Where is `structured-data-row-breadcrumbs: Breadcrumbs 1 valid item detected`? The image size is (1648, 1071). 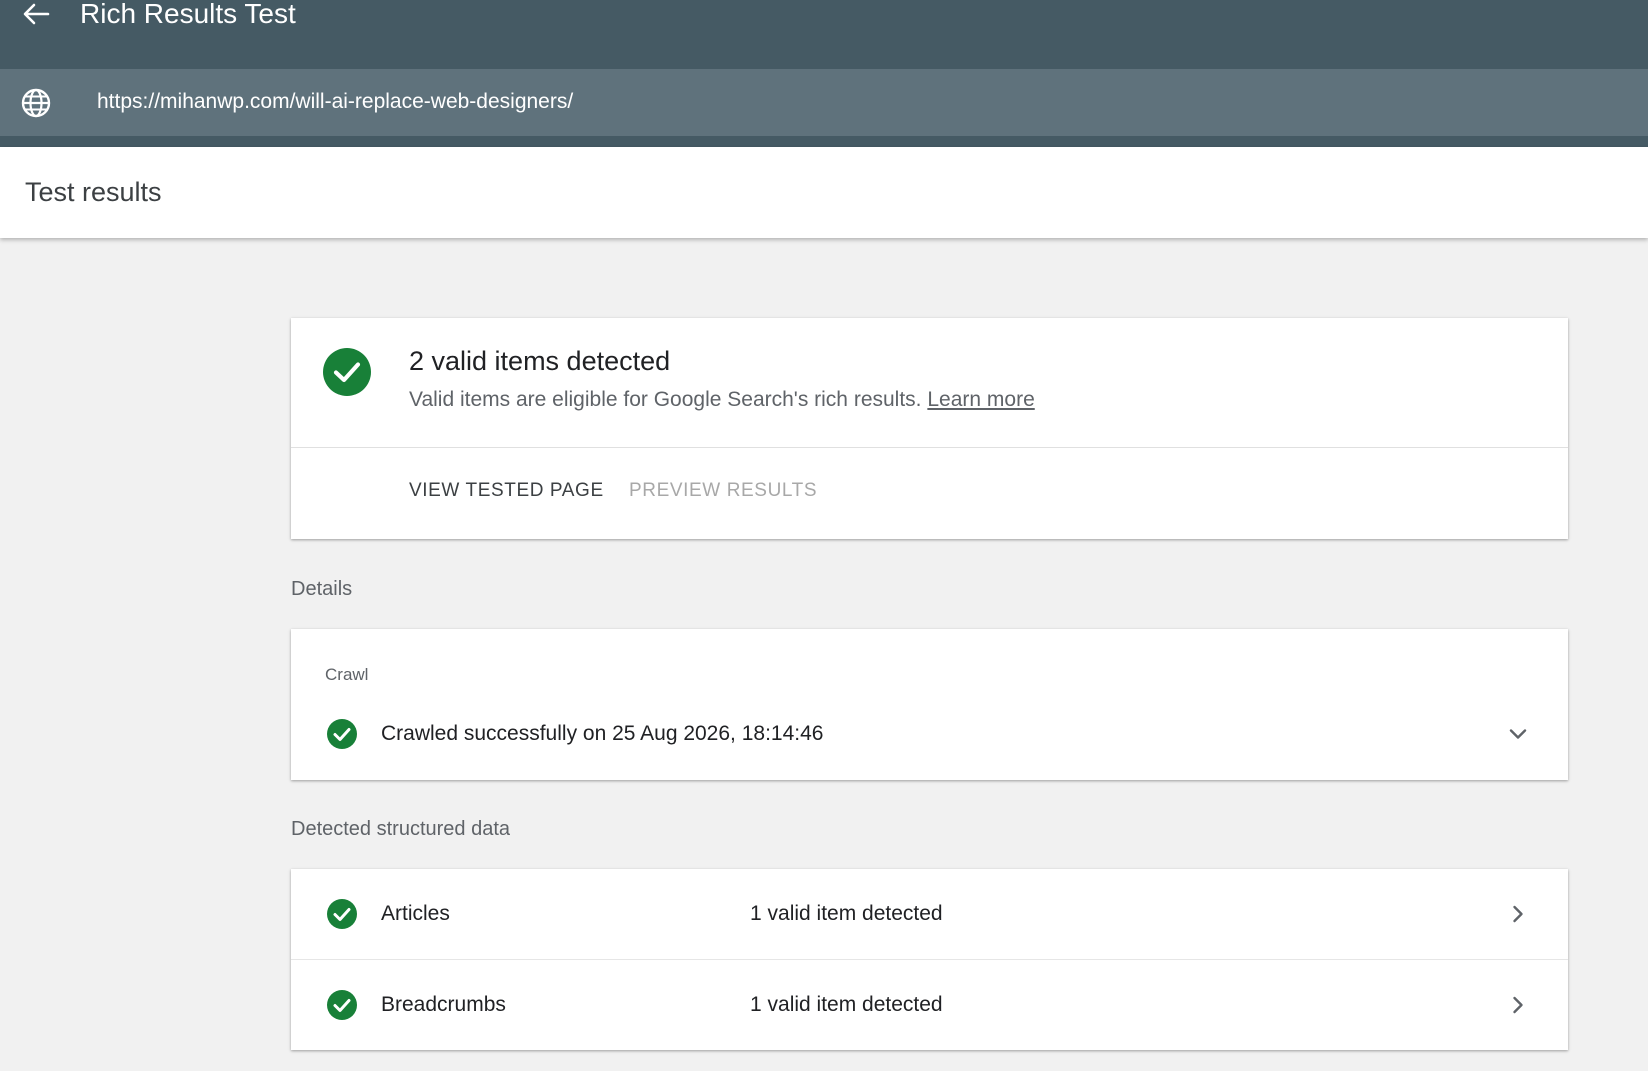 structured-data-row-breadcrumbs: Breadcrumbs 1 valid item detected is located at coordinates (929, 1004).